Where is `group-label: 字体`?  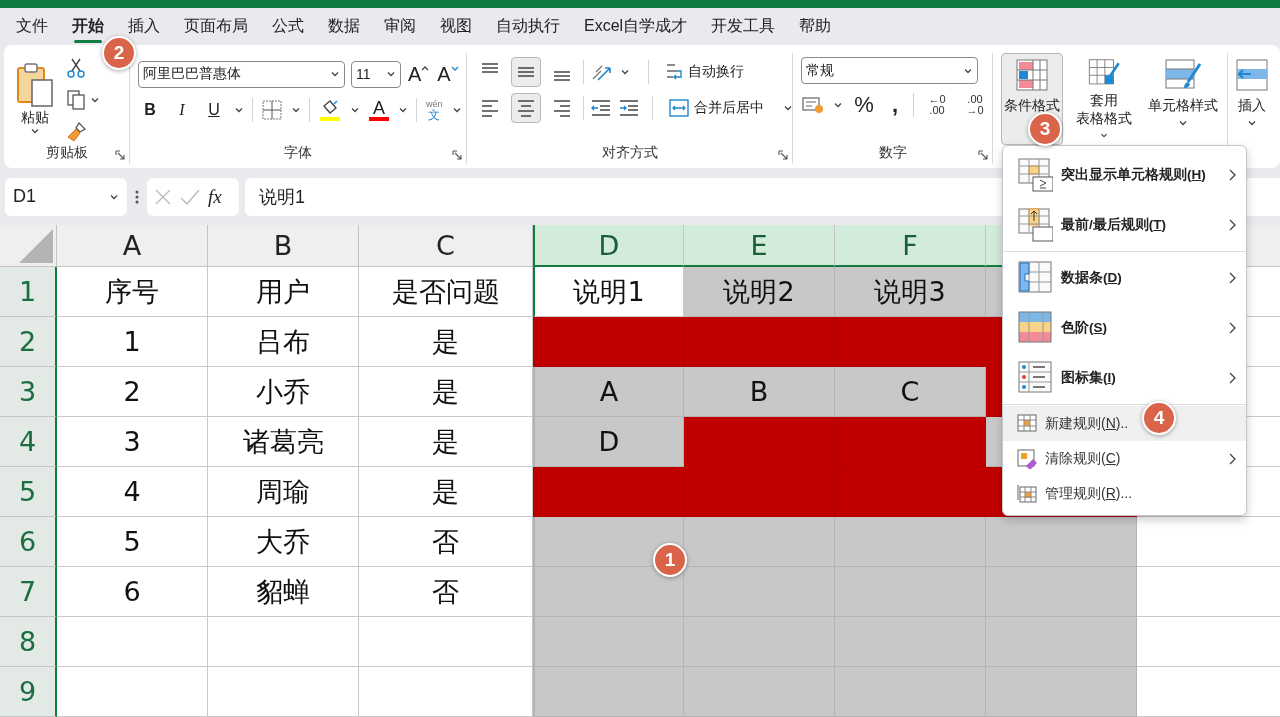 group-label: 字体 is located at coordinates (298, 153).